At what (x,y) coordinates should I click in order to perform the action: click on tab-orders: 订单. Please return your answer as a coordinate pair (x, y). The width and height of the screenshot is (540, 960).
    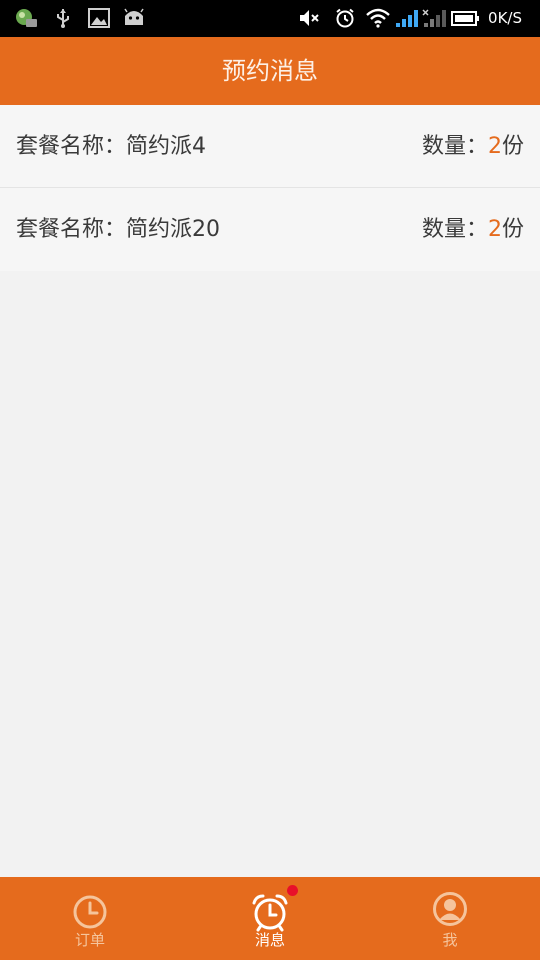
    Looking at the image, I should click on (90, 918).